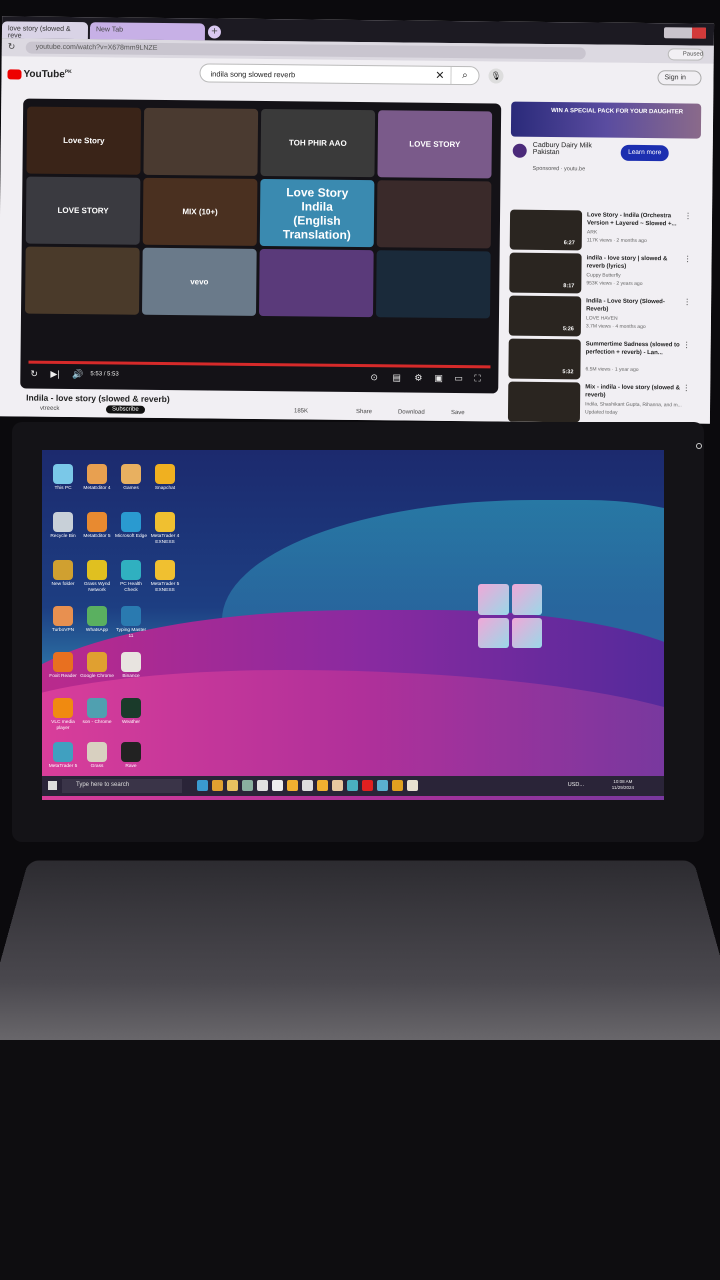 The width and height of the screenshot is (720, 1280). Describe the element at coordinates (364, 412) in the screenshot. I see `share-button: Share` at that location.